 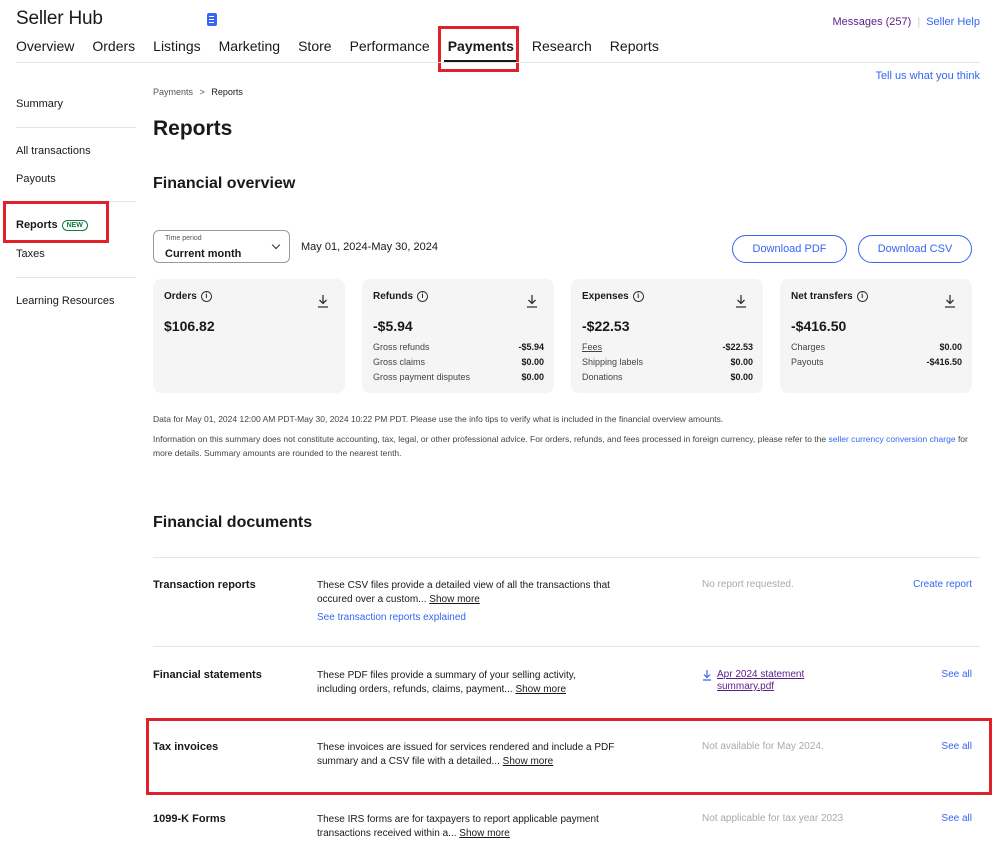 I want to click on card-row: Donations $0.00, so click(x=667, y=377).